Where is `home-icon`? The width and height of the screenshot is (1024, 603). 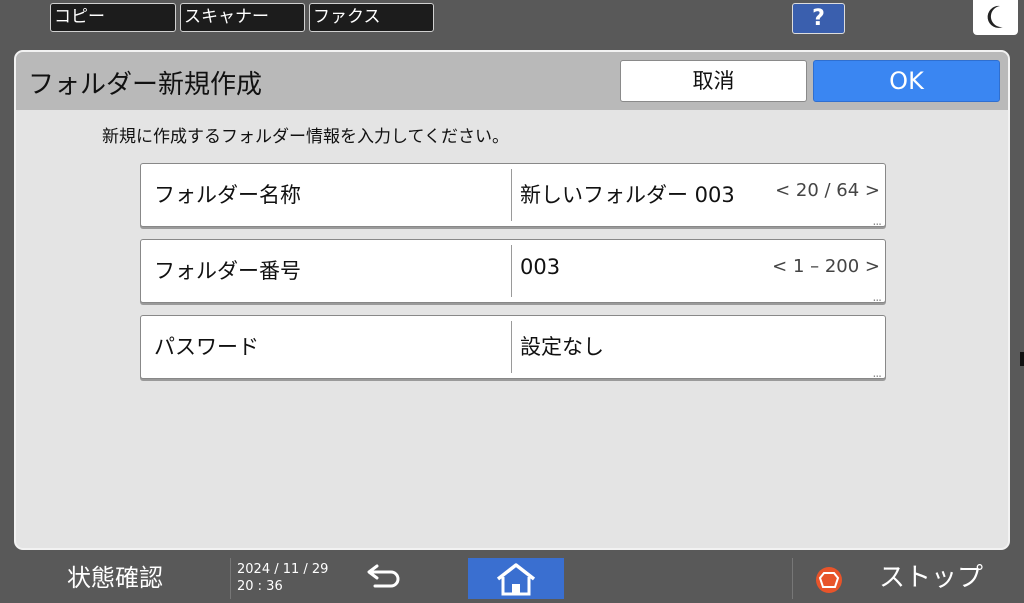 home-icon is located at coordinates (516, 579).